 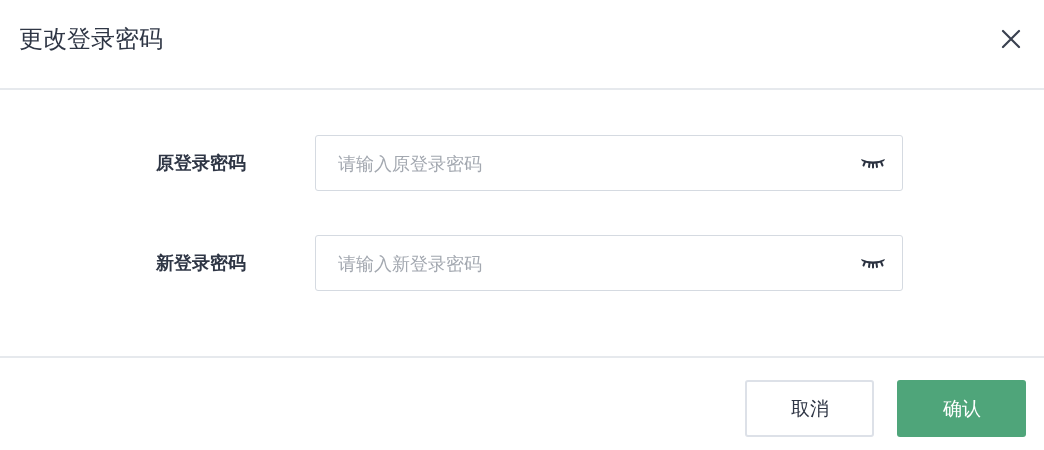 What do you see at coordinates (200, 263) in the screenshot?
I see `field-label: 新登录密码` at bounding box center [200, 263].